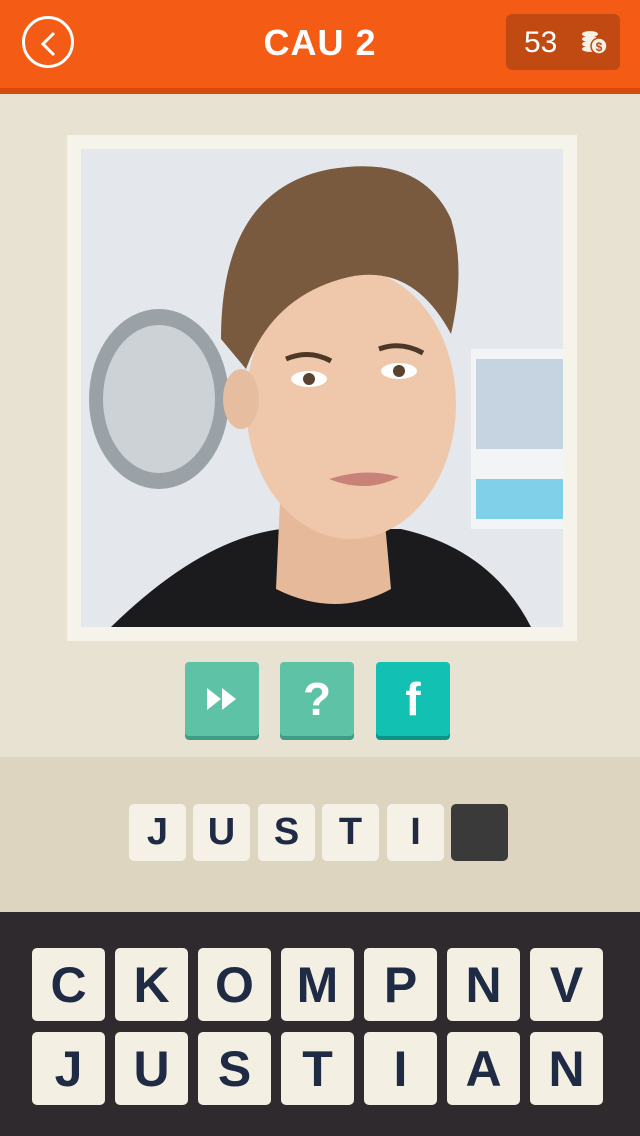 This screenshot has width=640, height=1136. What do you see at coordinates (317, 1068) in the screenshot?
I see `letter-key: T` at bounding box center [317, 1068].